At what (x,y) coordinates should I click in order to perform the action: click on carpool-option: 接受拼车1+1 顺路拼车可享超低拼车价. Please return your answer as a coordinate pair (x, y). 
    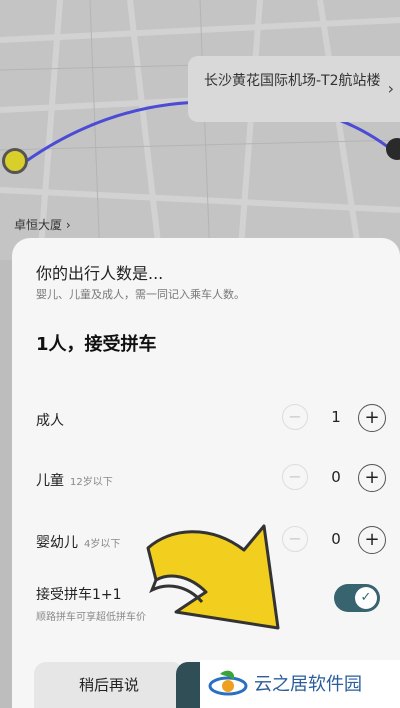
    Looking at the image, I should click on (91, 603).